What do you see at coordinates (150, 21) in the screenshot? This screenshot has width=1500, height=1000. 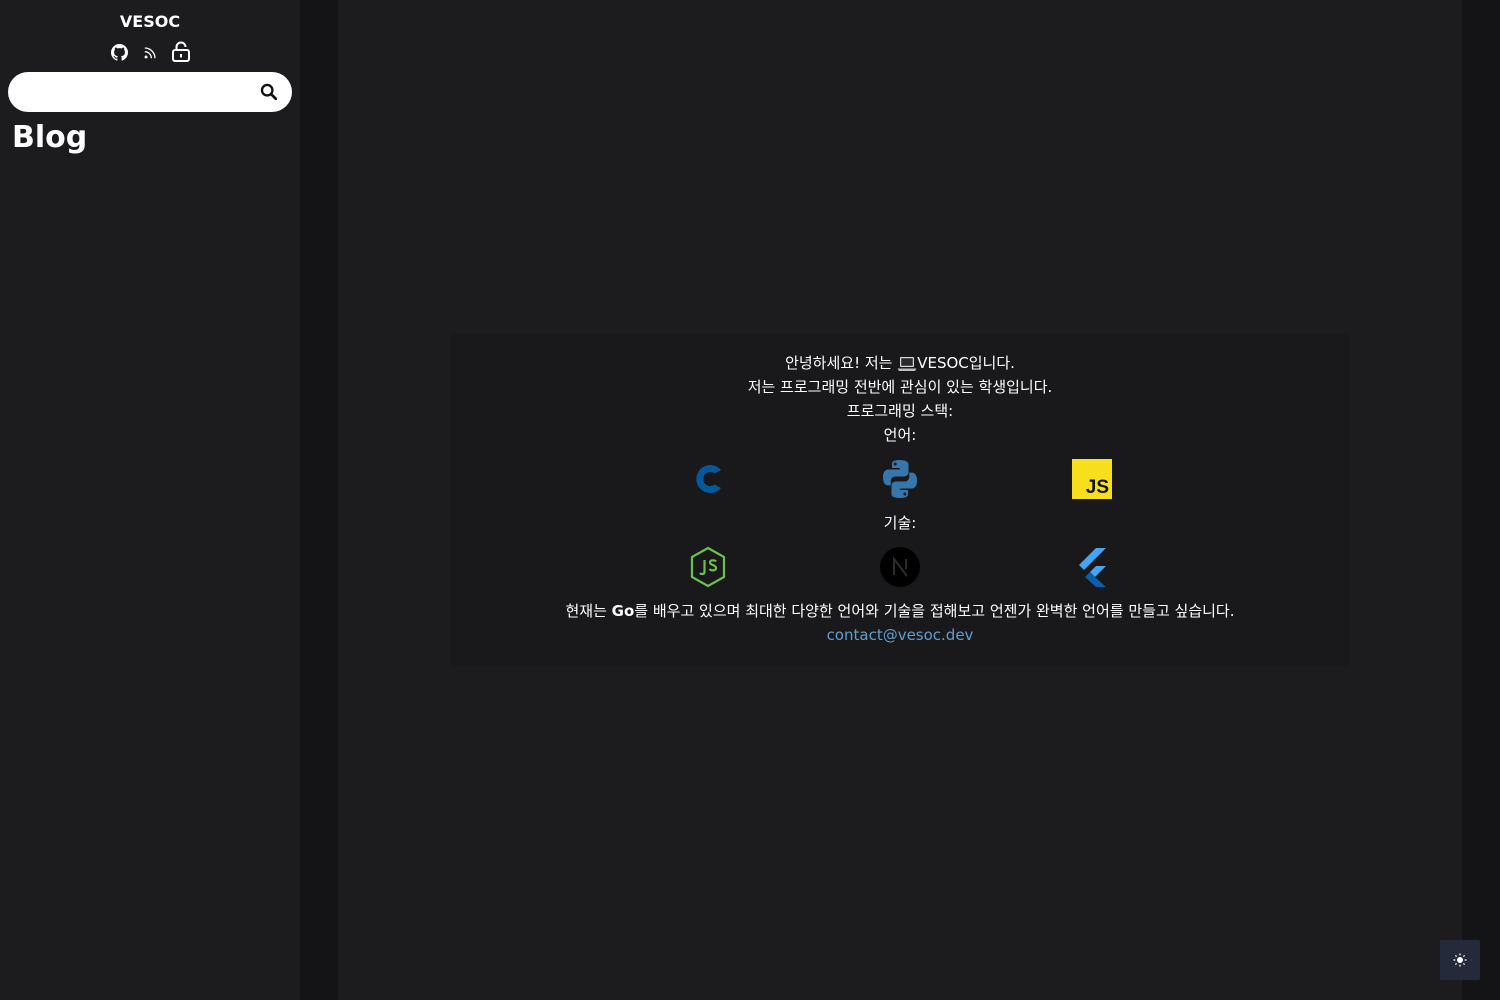 I see `site-title: VESOC` at bounding box center [150, 21].